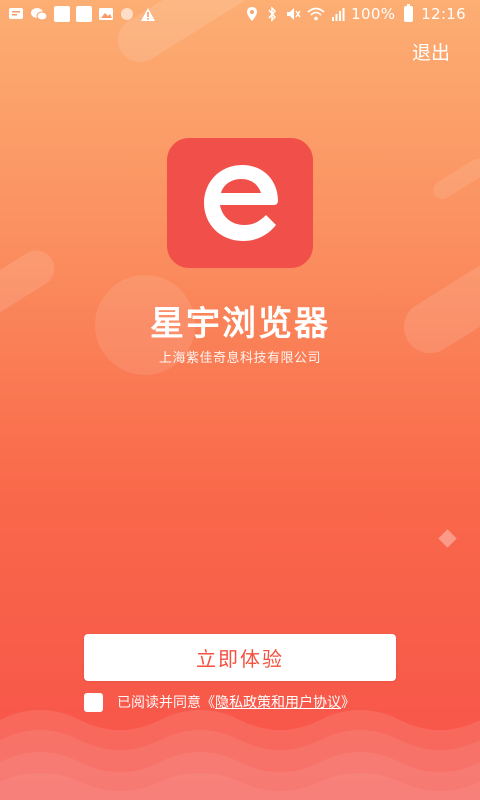 The height and width of the screenshot is (800, 480). What do you see at coordinates (39, 14) in the screenshot?
I see `wechat-icon` at bounding box center [39, 14].